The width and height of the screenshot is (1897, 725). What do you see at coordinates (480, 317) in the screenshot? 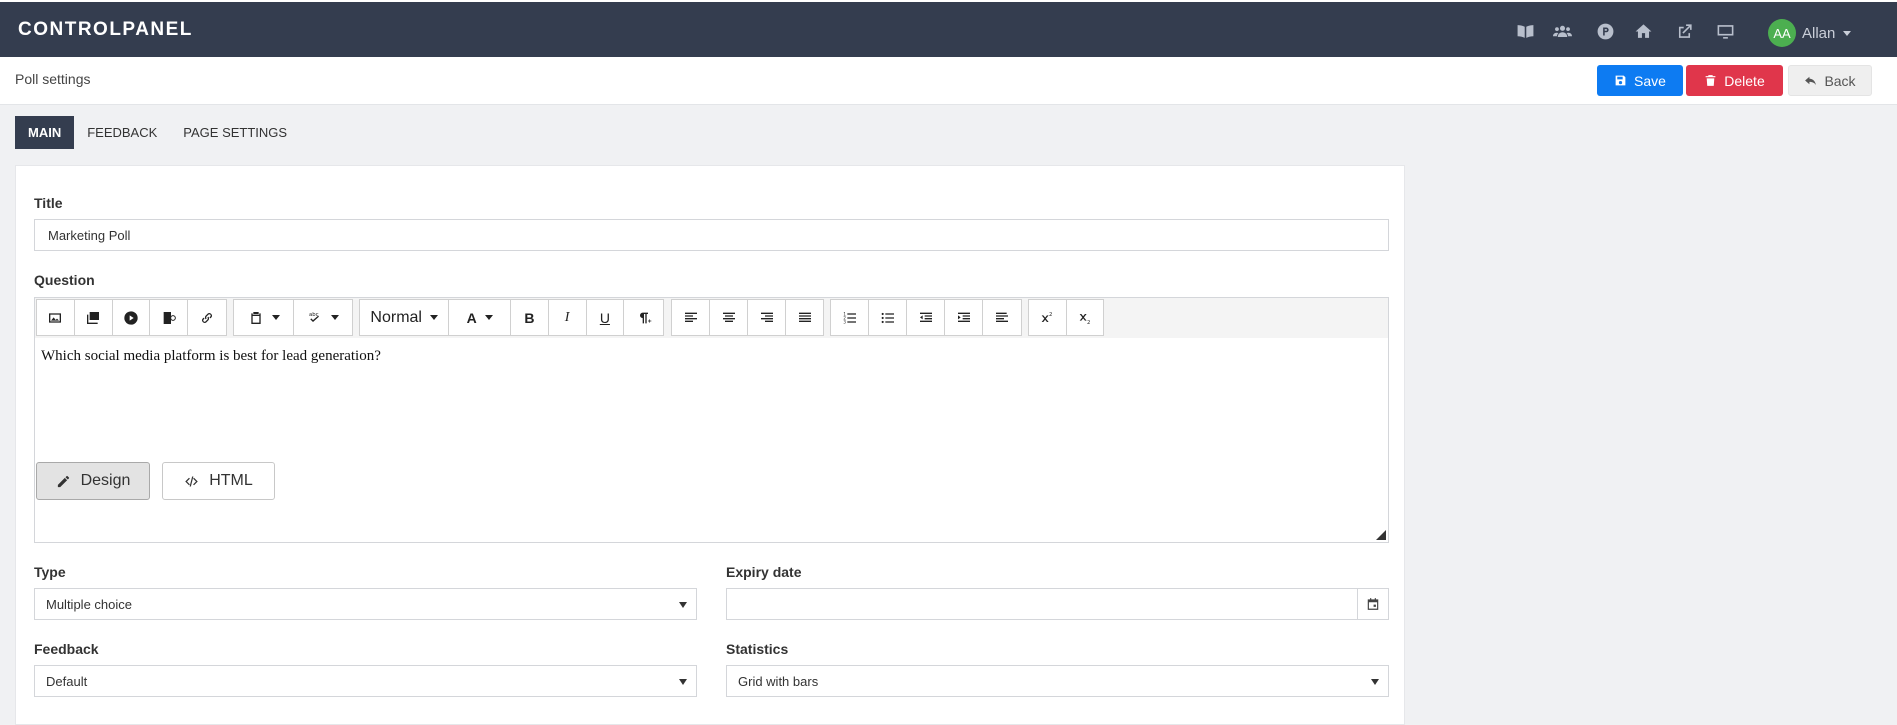
I see `font-color-dropdown: A` at bounding box center [480, 317].